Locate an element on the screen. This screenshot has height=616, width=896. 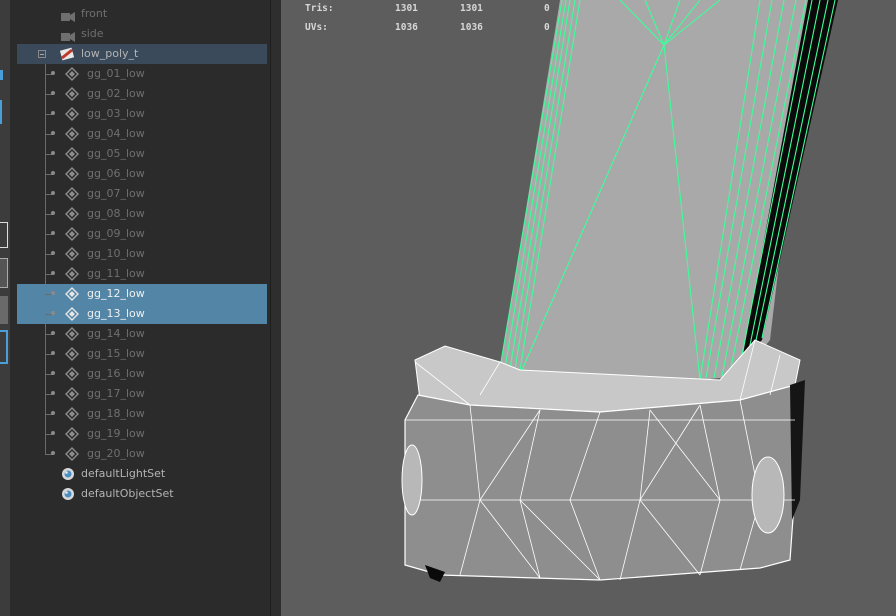
outliner-item: gg_07_low is located at coordinates (142, 194).